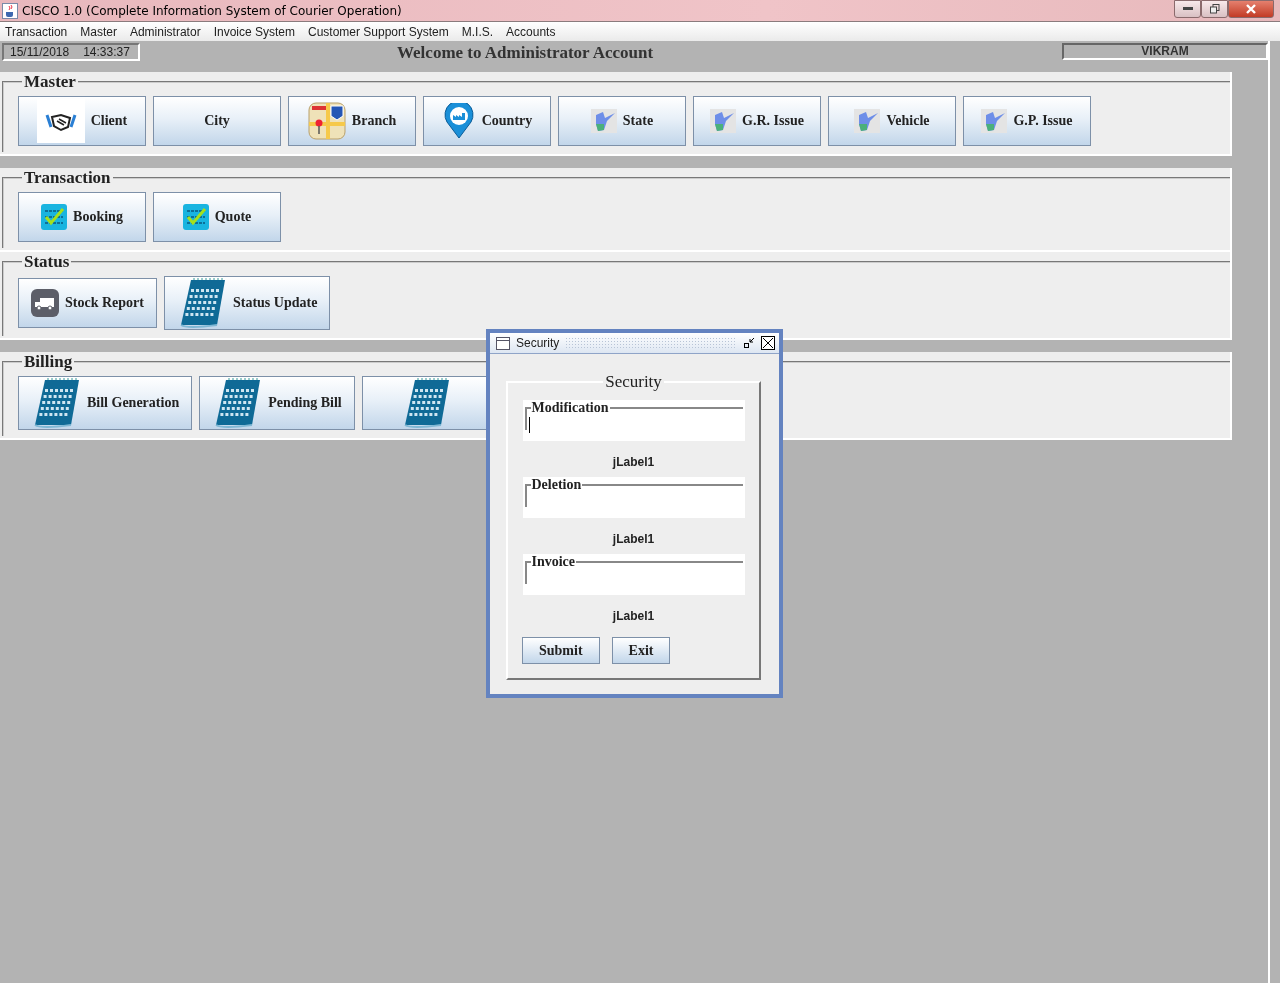 This screenshot has height=983, width=1280. Describe the element at coordinates (503, 343) in the screenshot. I see `window-icon` at that location.